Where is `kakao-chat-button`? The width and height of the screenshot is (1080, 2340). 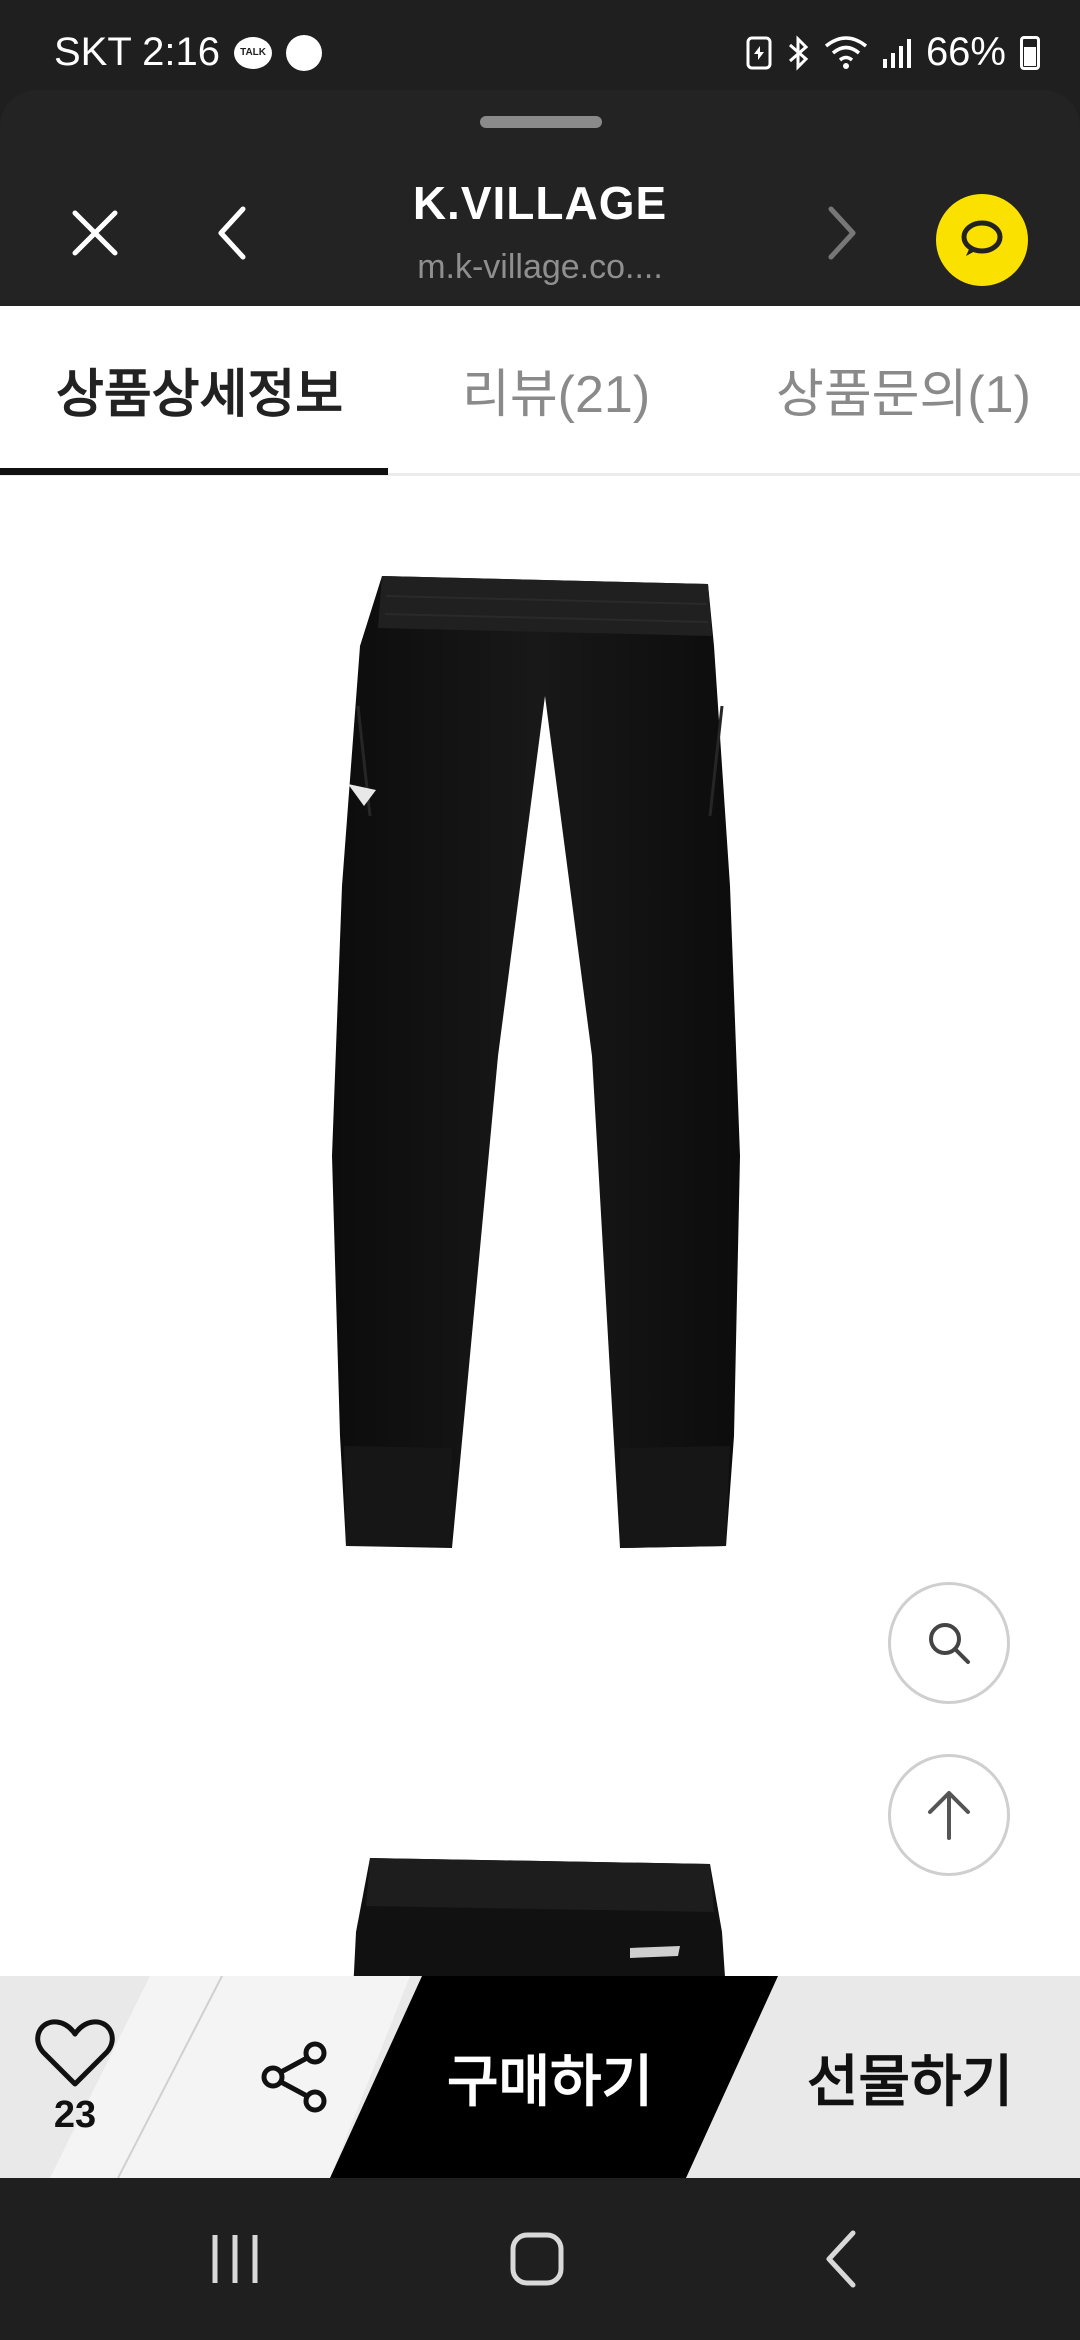 kakao-chat-button is located at coordinates (982, 240).